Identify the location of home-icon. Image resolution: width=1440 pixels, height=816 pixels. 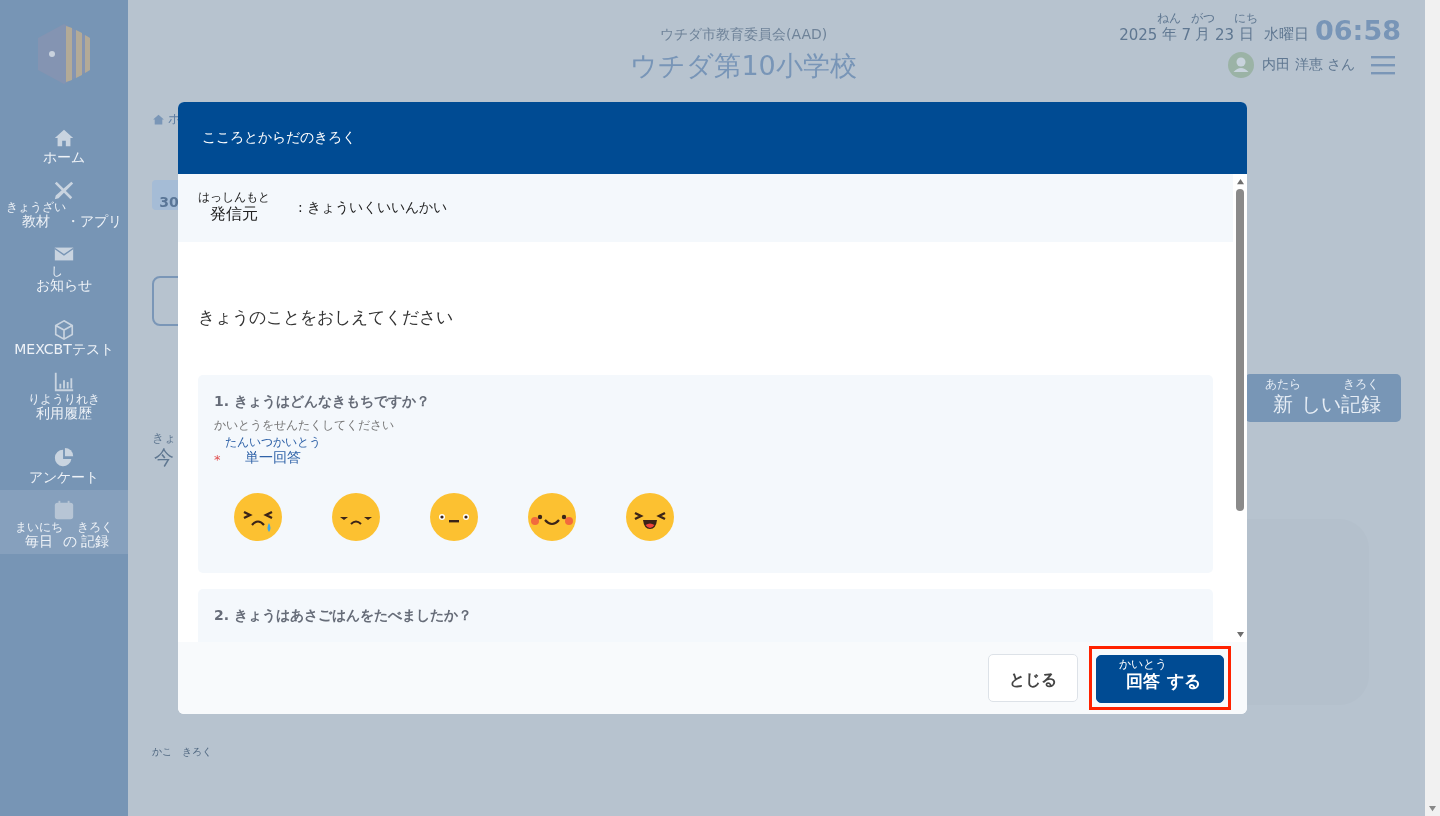
(158, 119).